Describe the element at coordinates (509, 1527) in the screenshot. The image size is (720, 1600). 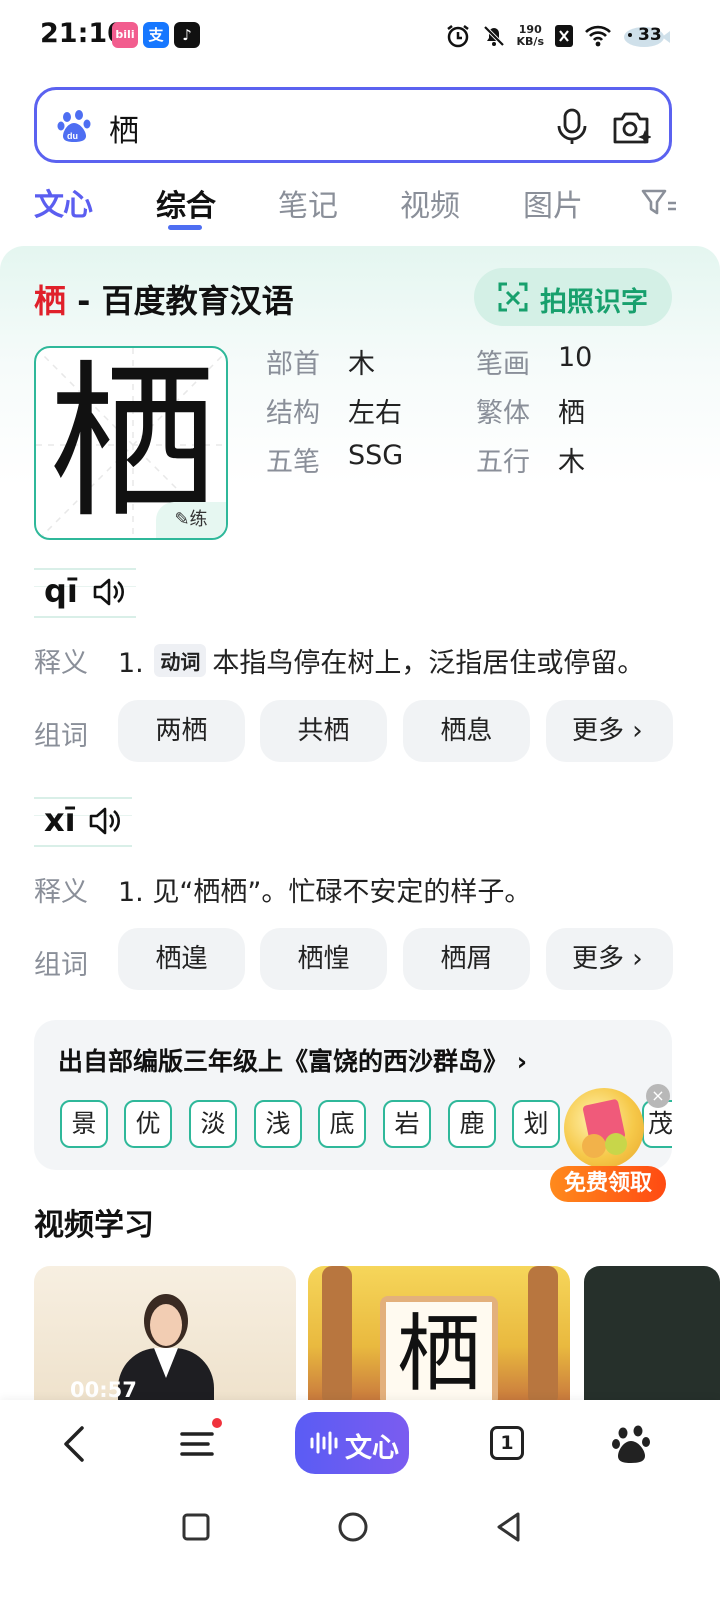
I see `system-back-icon` at that location.